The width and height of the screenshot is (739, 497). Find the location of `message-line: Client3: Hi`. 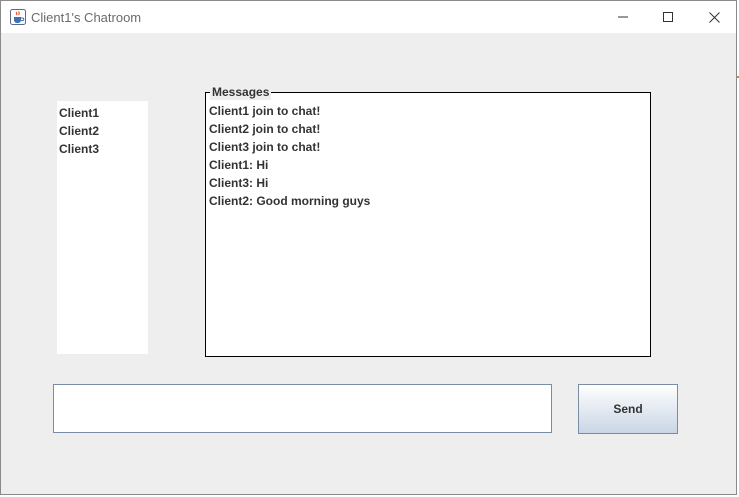

message-line: Client3: Hi is located at coordinates (239, 183).